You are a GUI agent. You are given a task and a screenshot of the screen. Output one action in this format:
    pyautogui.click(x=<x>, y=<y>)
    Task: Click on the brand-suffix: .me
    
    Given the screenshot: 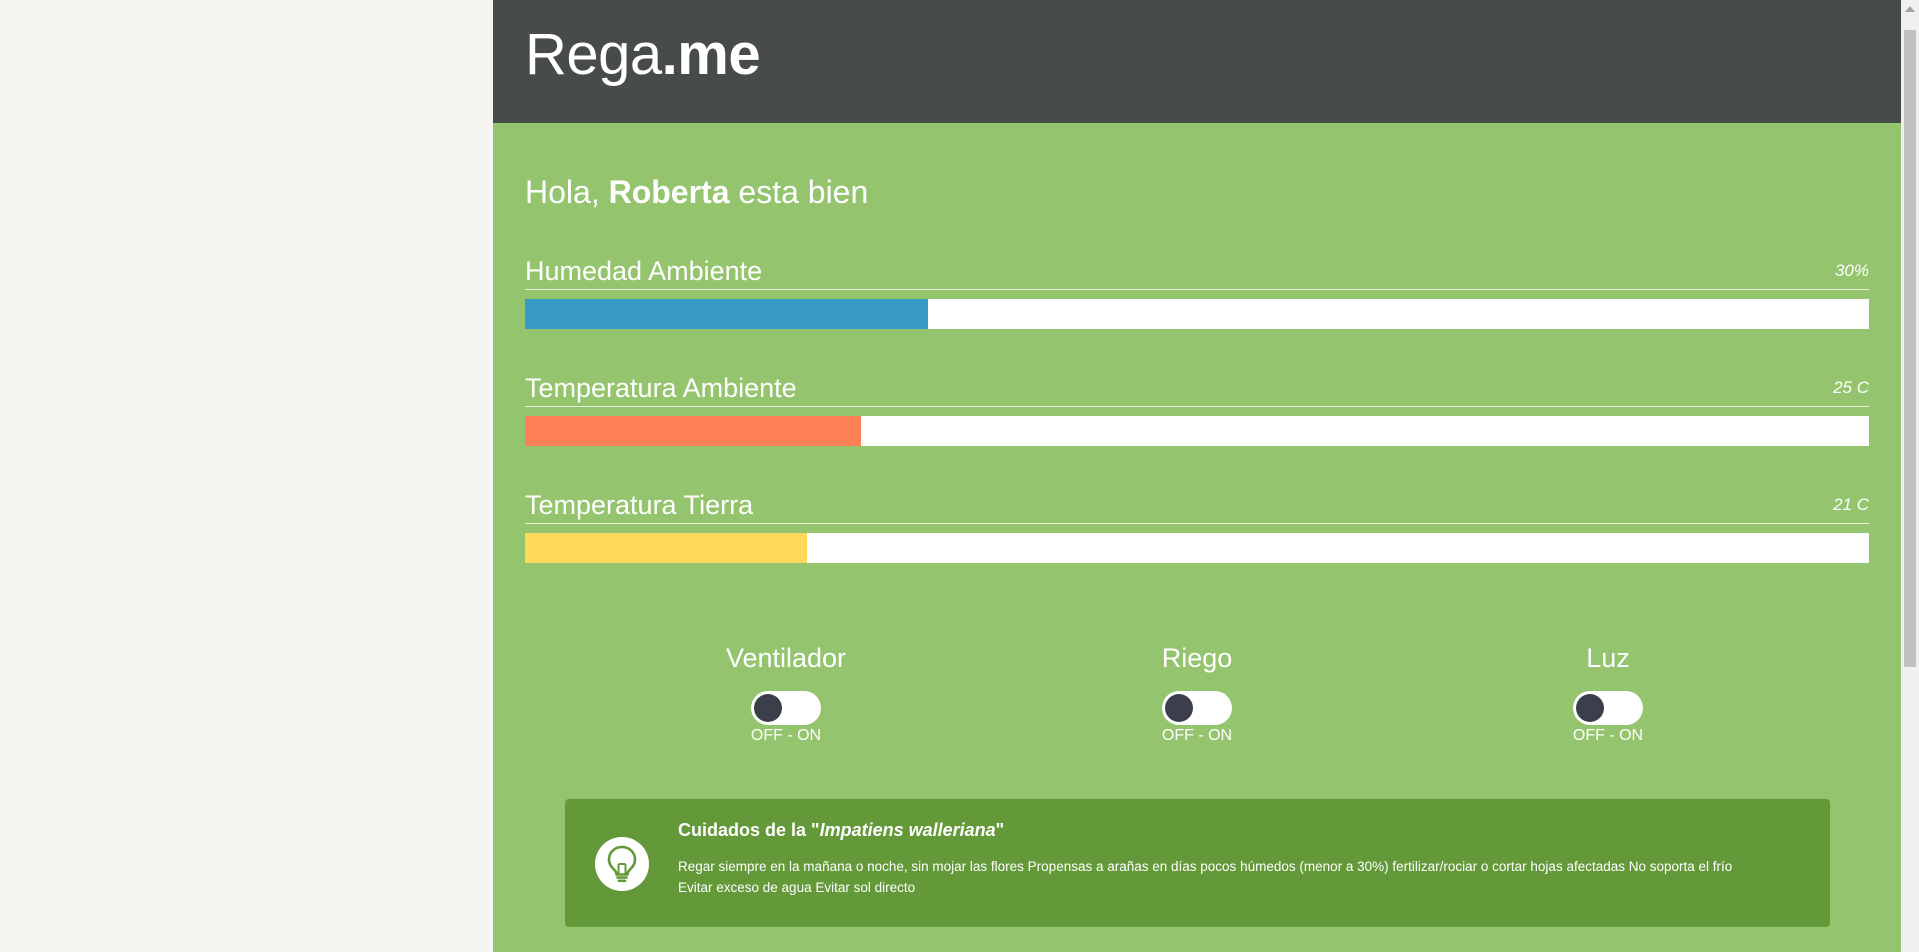 What is the action you would take?
    pyautogui.click(x=711, y=54)
    